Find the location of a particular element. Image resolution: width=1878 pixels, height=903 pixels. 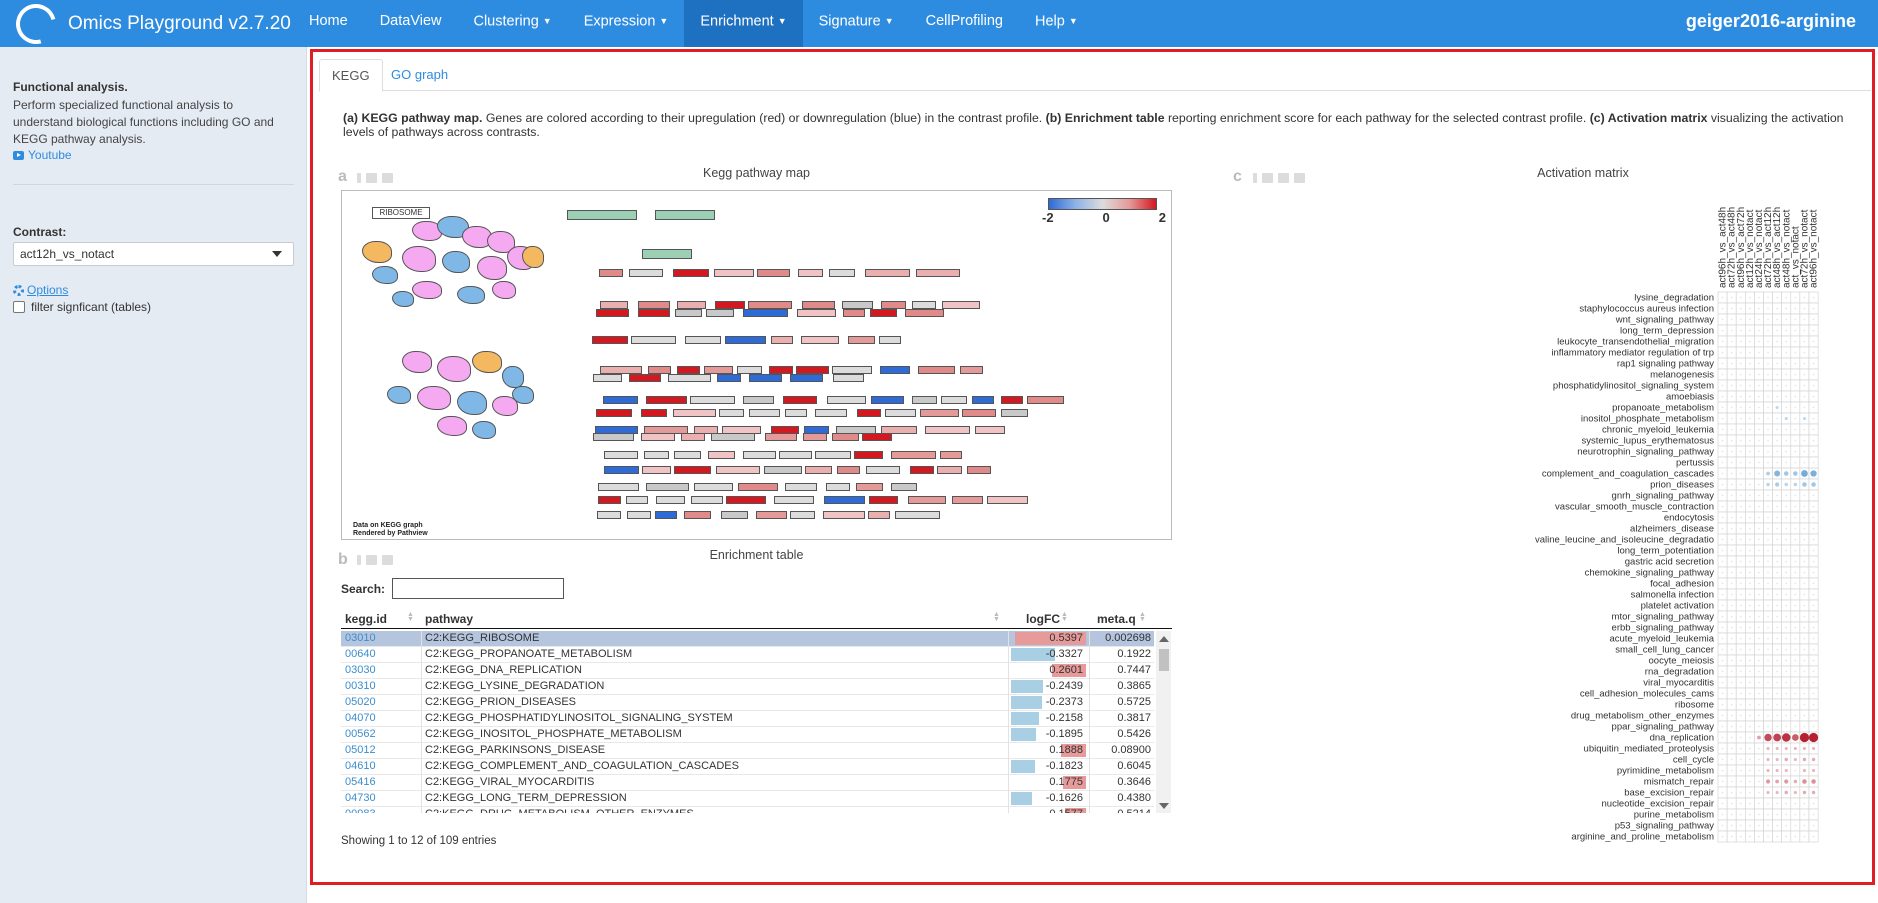

table-row: 03030 C2:KEGG_DNA_REPLICATION 0.2601 0.7447 is located at coordinates (747, 671).